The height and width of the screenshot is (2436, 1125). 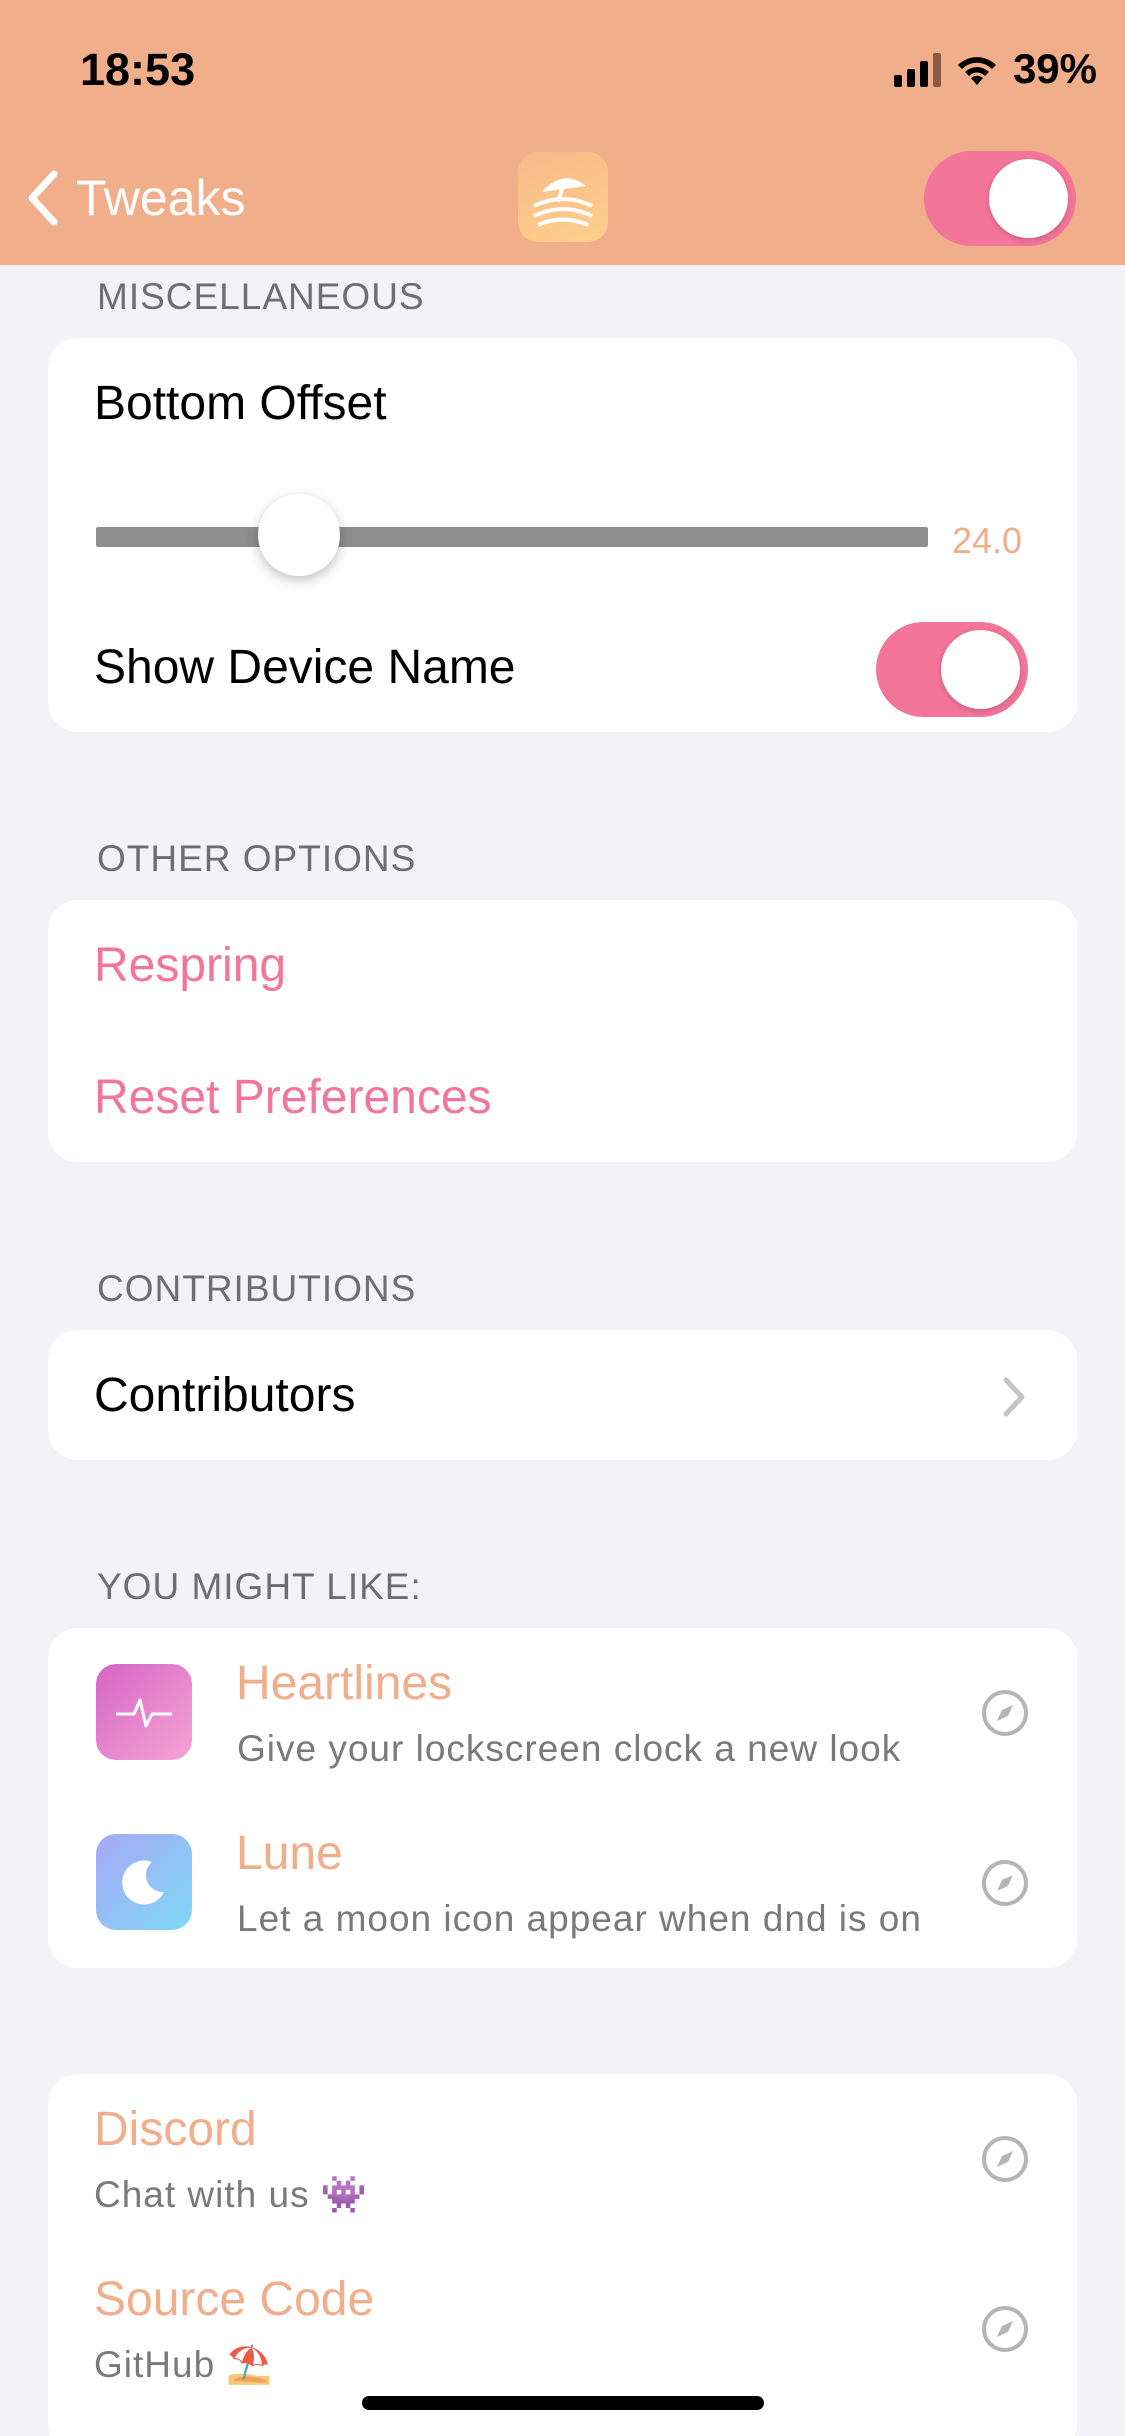 I want to click on wifi-icon, so click(x=976, y=71).